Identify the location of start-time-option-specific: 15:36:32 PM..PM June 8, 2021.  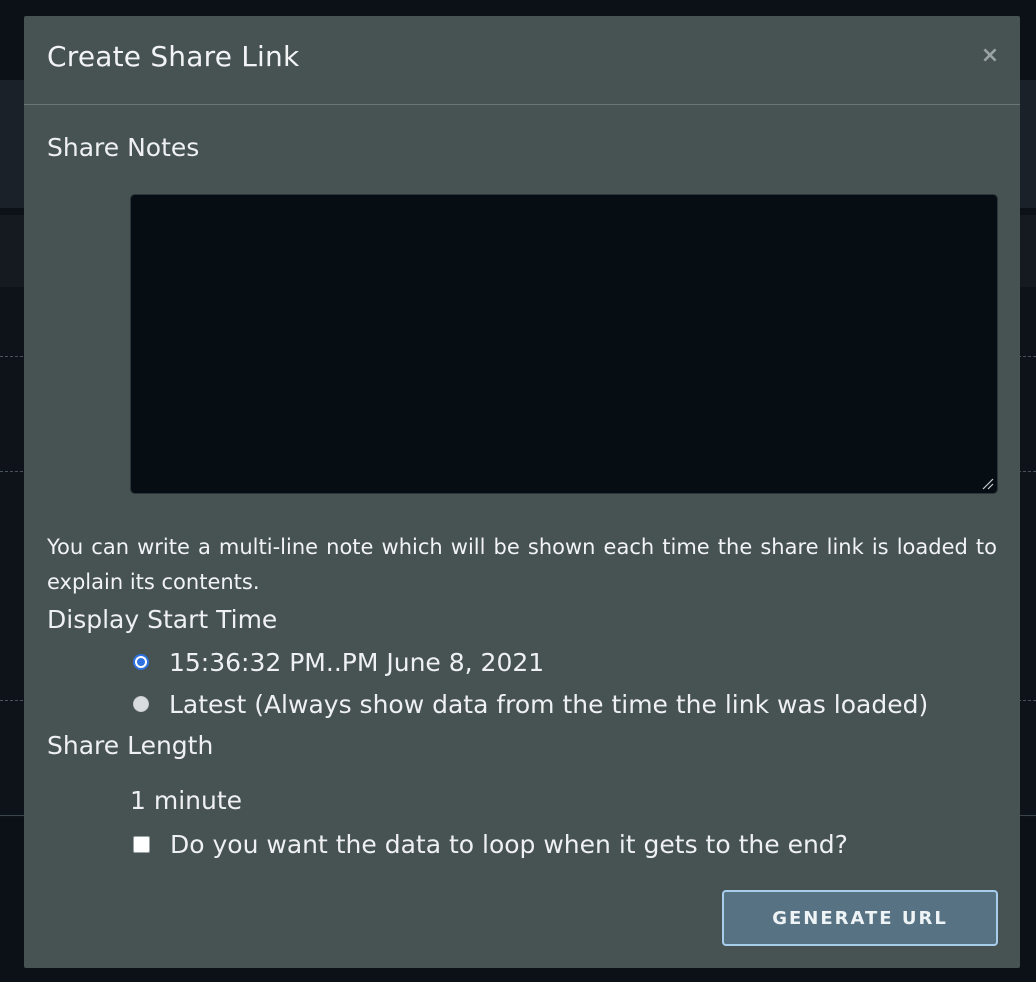
(337, 662).